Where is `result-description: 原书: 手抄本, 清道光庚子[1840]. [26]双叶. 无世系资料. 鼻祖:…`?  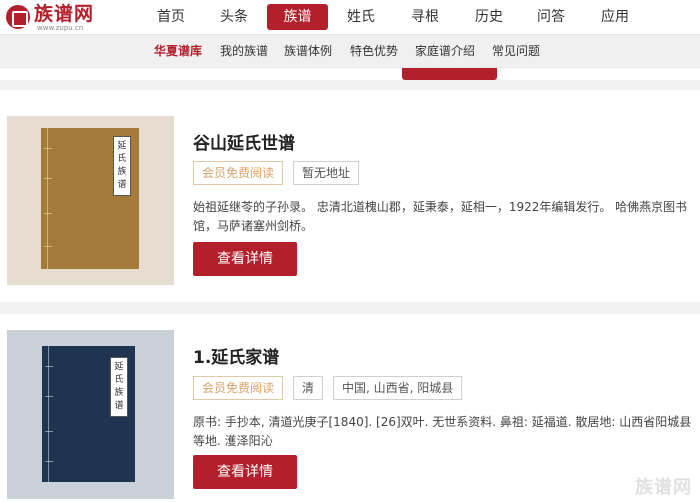 result-description: 原书: 手抄本, 清道光庚子[1840]. [26]双叶. 无世系资料. 鼻祖:… is located at coordinates (442, 431).